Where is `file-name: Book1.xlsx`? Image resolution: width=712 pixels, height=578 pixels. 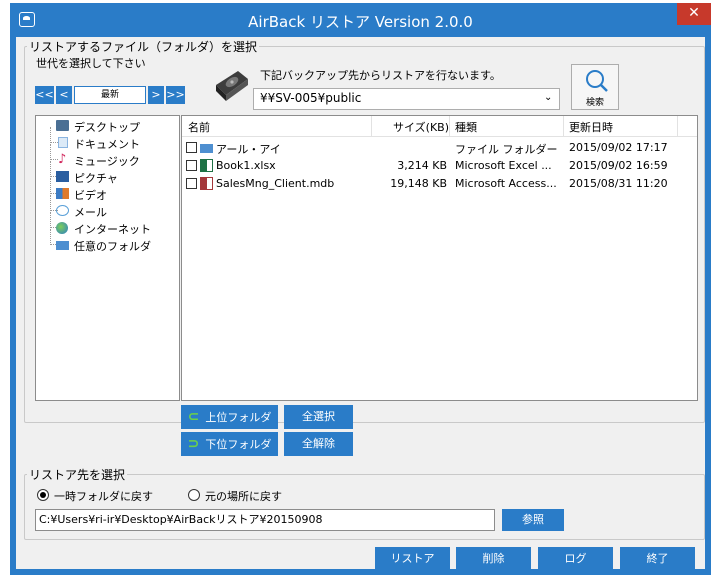
file-name: Book1.xlsx is located at coordinates (246, 165).